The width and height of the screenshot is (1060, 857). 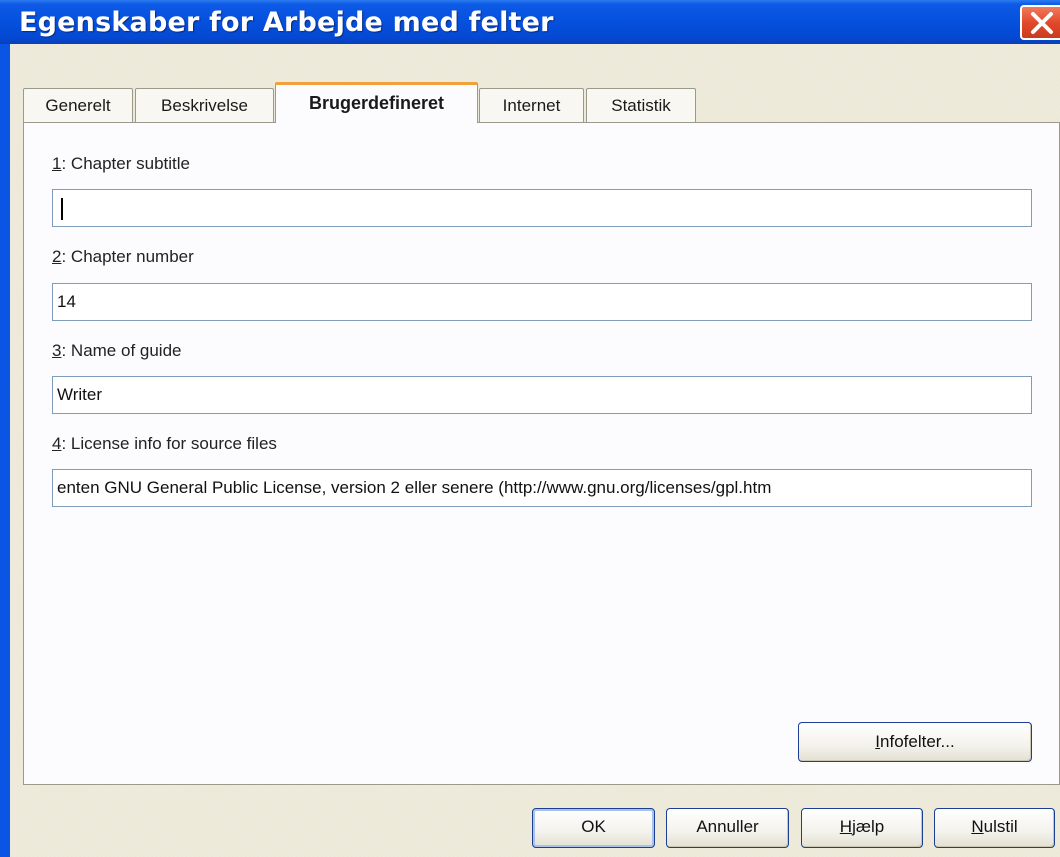 I want to click on help-button: Hjælp, so click(x=862, y=828).